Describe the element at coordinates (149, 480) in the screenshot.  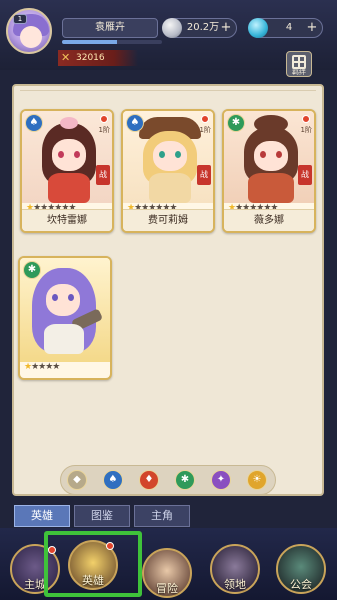
I see `fire-filter-icon: ♦` at that location.